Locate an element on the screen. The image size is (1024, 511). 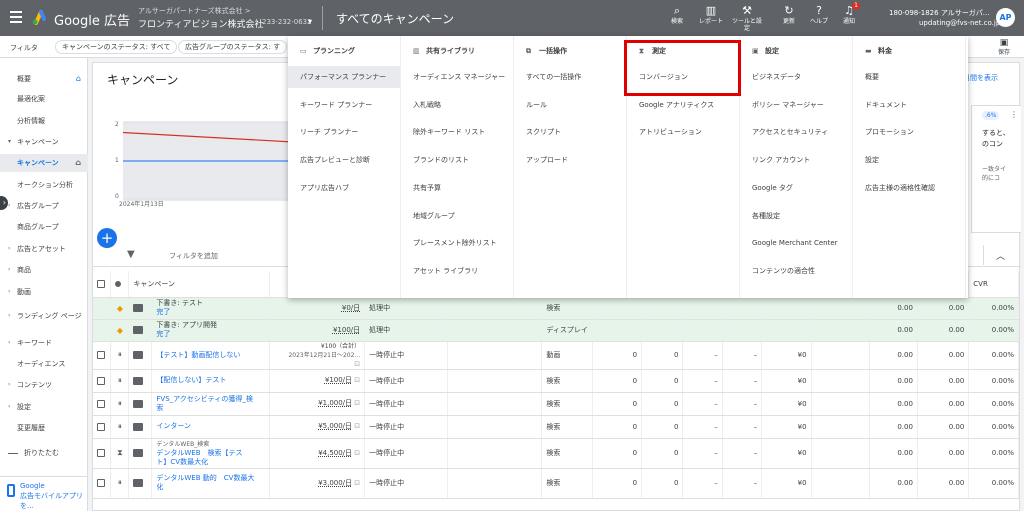
sidebar-group-campaigns: ▾ キャンペーン is located at coordinates (44, 142).